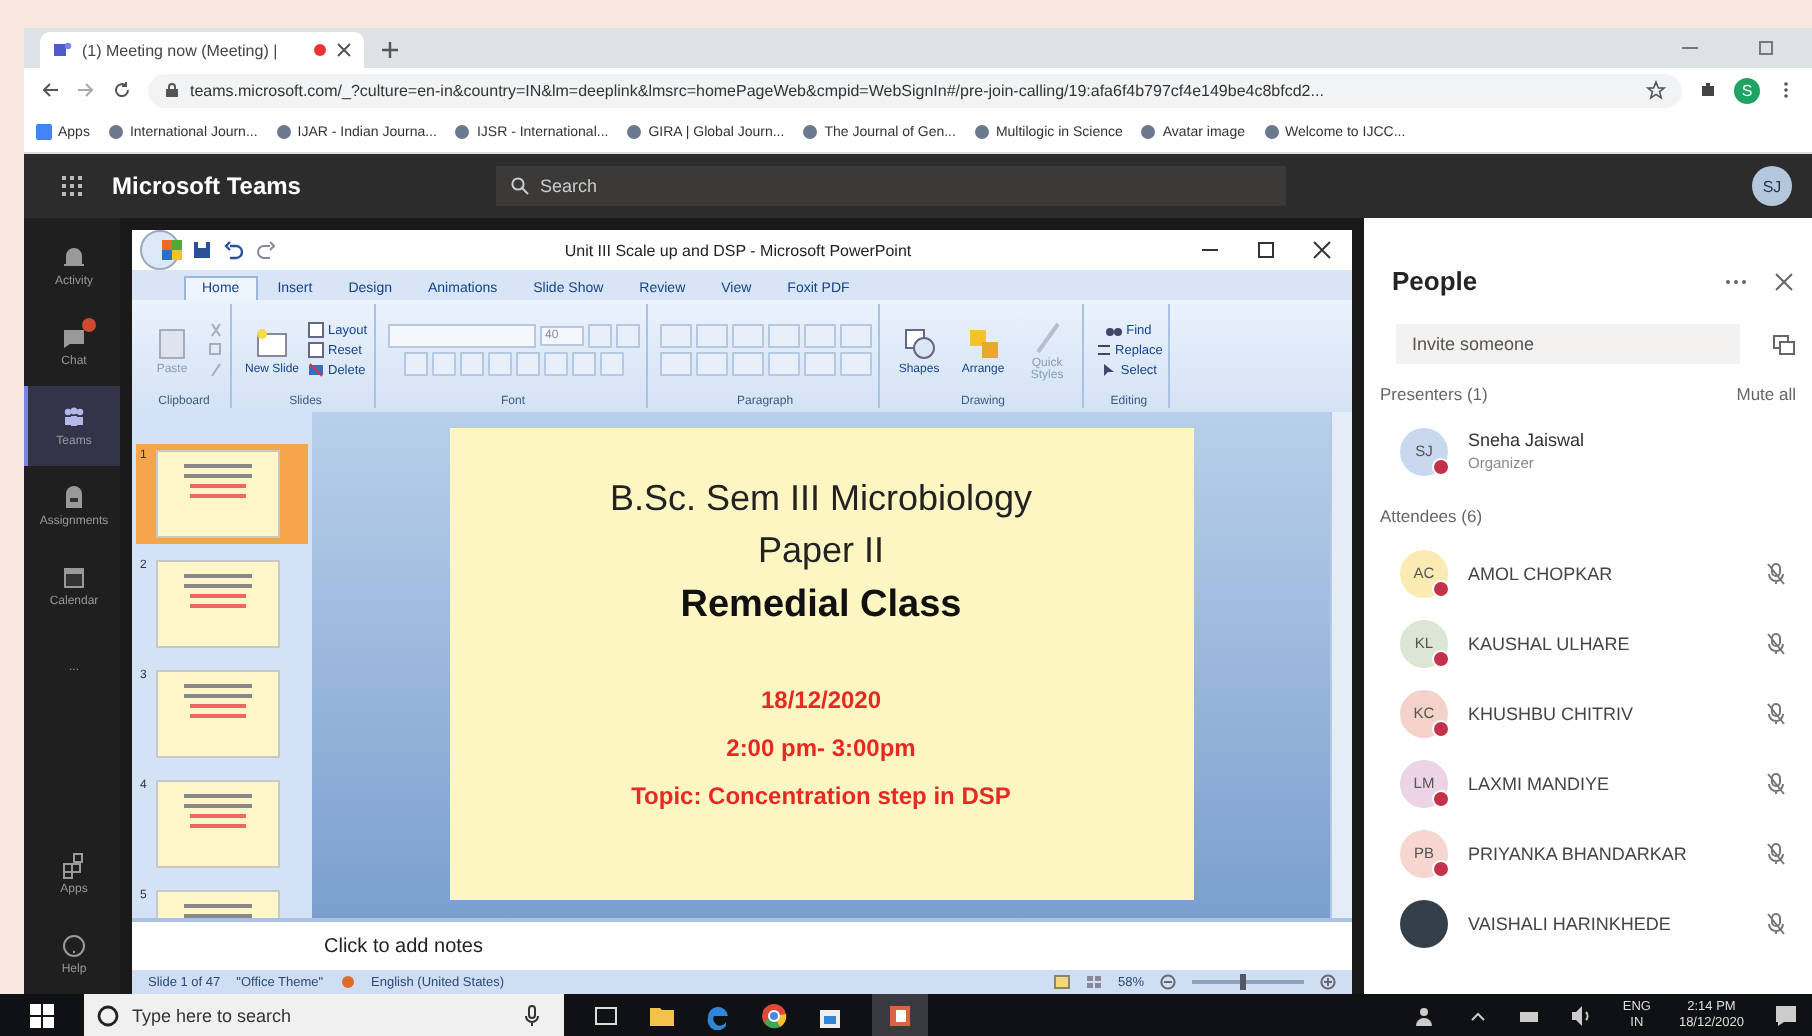 This screenshot has width=1812, height=1036. What do you see at coordinates (1093, 982) in the screenshot?
I see `sorter-view-icon` at bounding box center [1093, 982].